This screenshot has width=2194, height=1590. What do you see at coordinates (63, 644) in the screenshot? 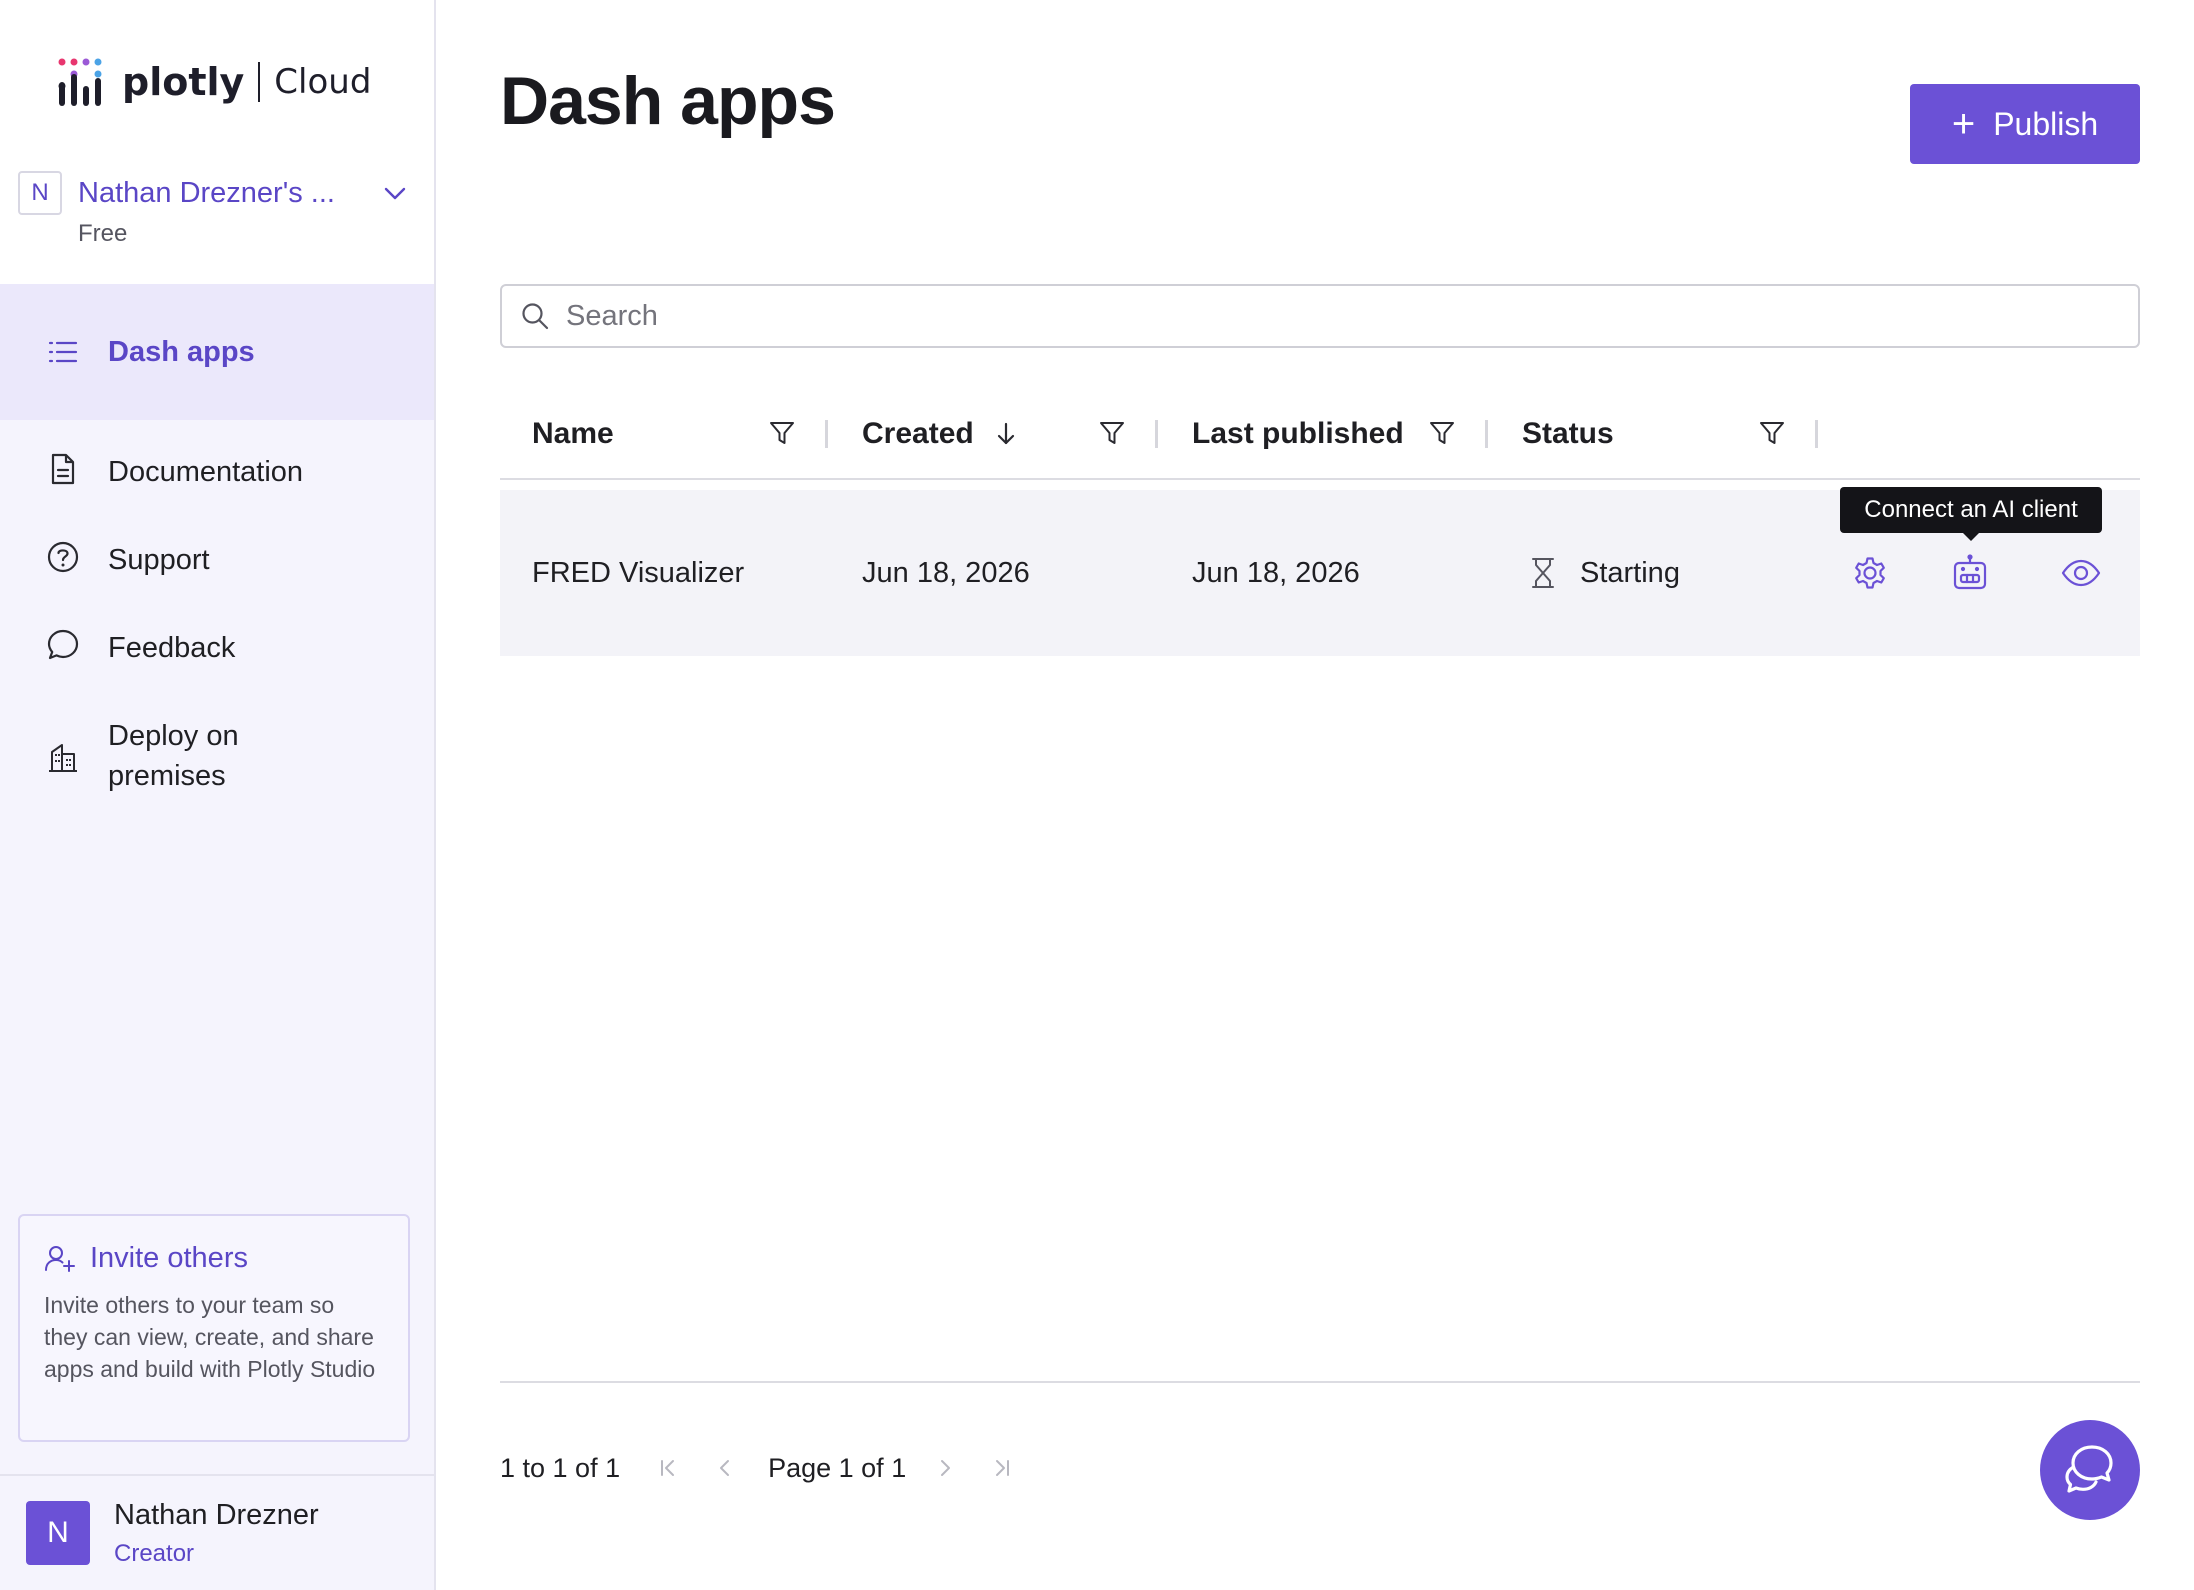
I see `chat-bubble-icon` at bounding box center [63, 644].